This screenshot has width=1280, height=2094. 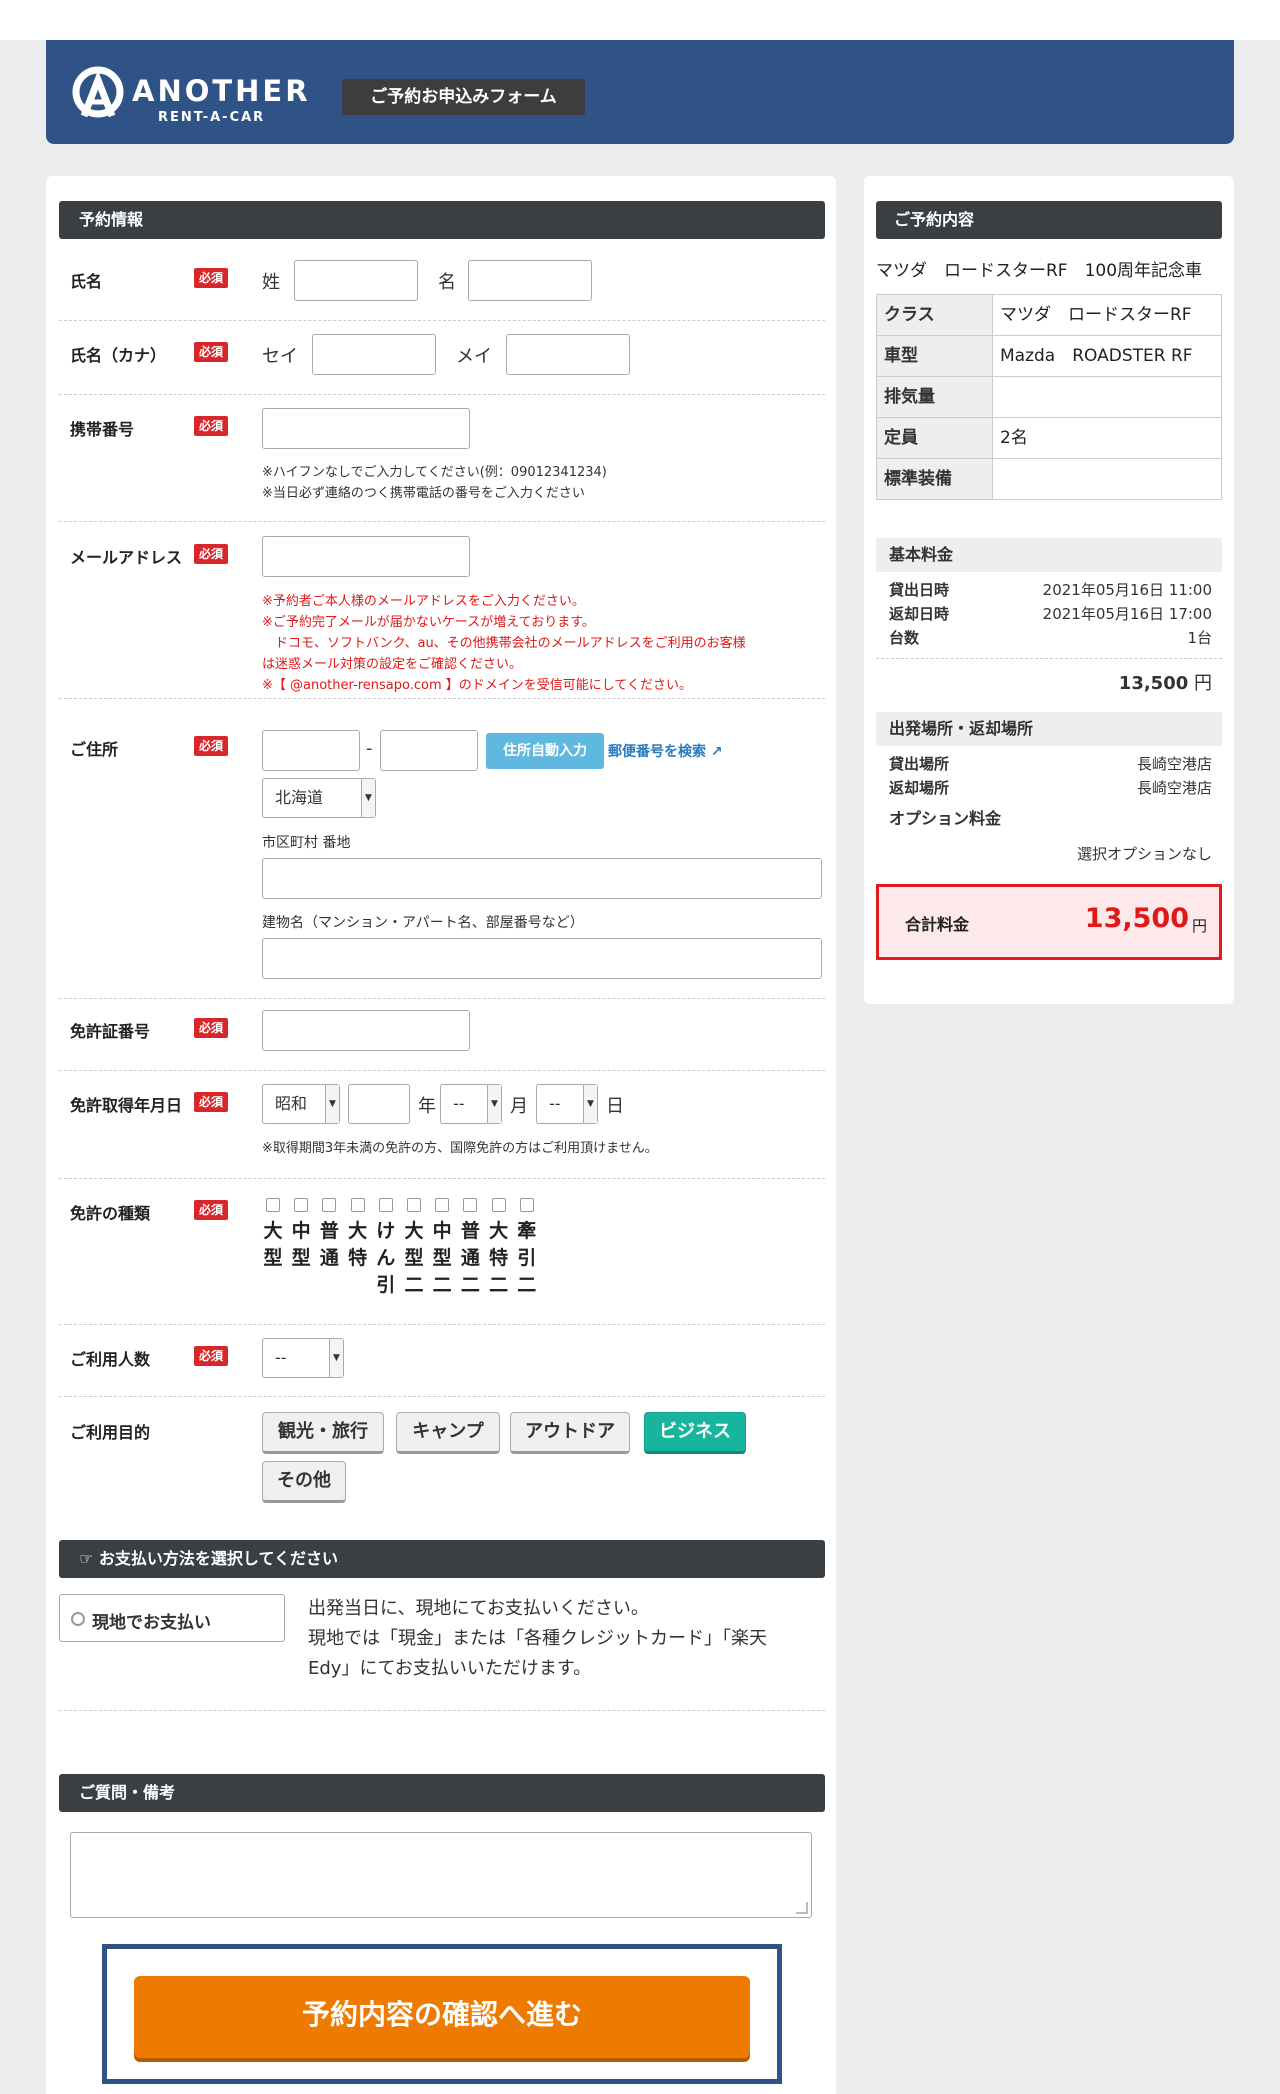 What do you see at coordinates (1136, 918) in the screenshot?
I see `total-fee-amount: 13,500` at bounding box center [1136, 918].